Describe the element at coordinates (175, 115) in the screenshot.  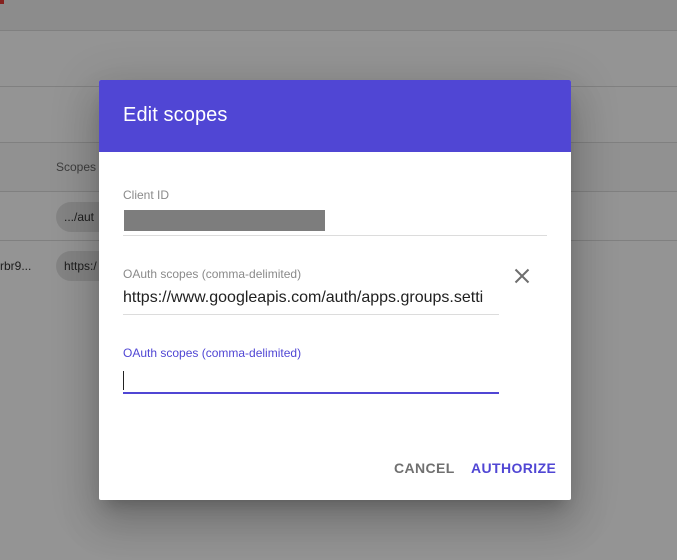
I see `dialog-title: Edit scopes` at that location.